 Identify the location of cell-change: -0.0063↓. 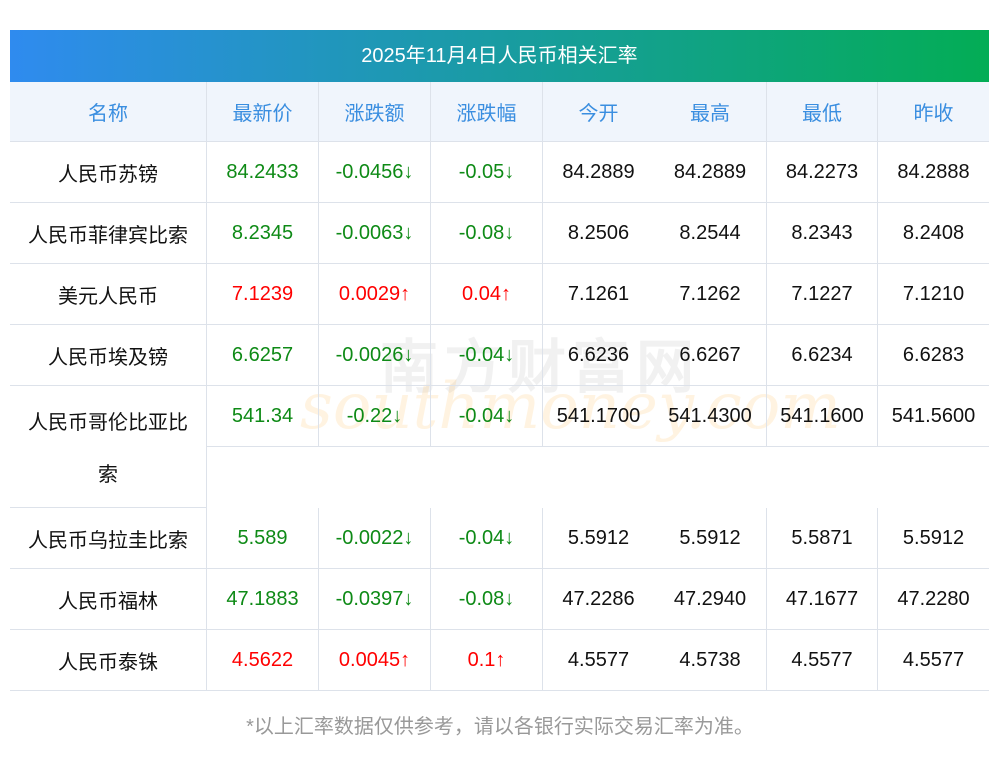
(374, 233).